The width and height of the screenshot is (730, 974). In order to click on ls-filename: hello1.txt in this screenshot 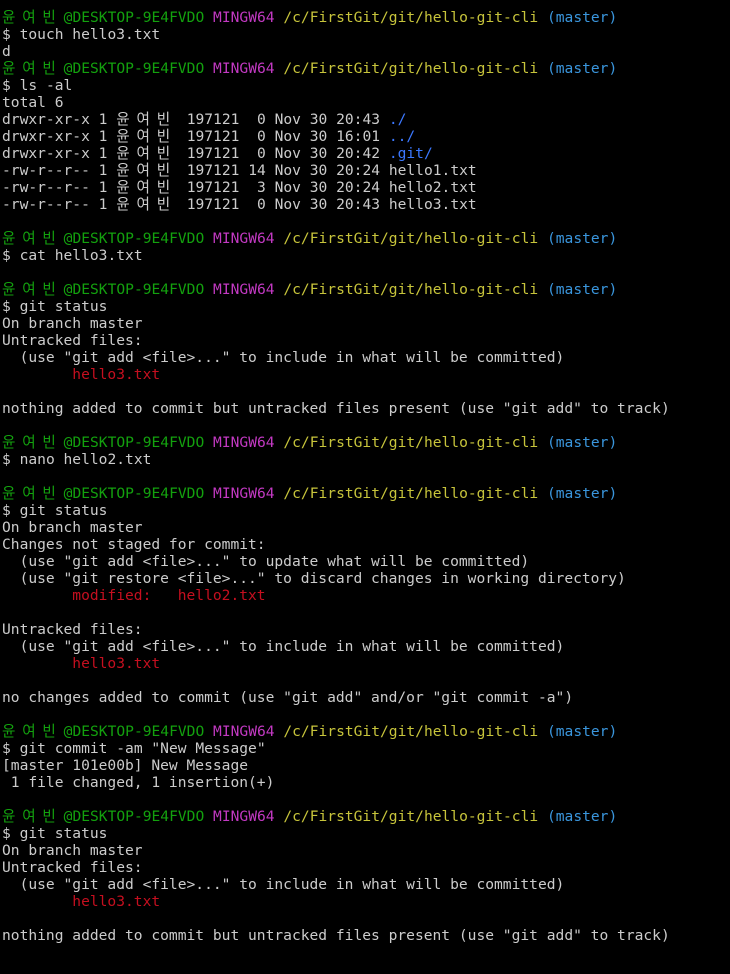, I will do `click(432, 170)`.